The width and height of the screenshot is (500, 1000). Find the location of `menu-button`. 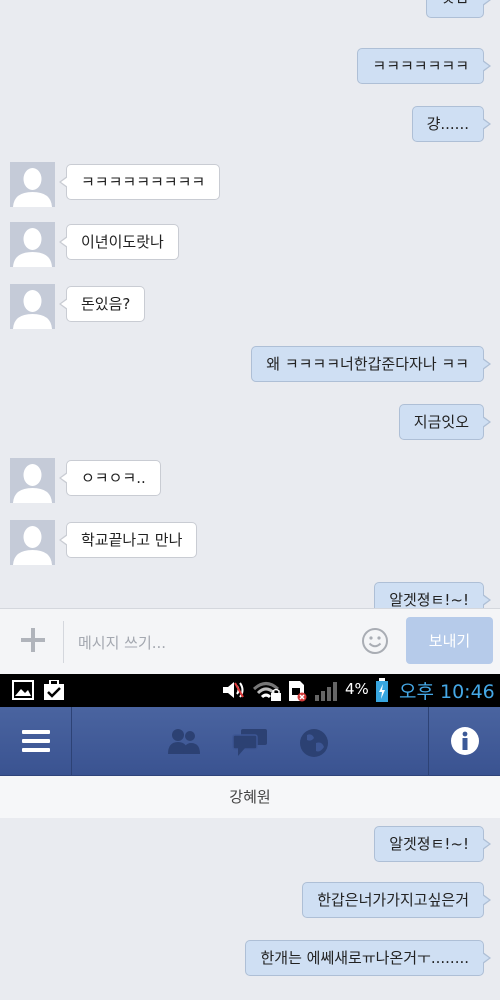

menu-button is located at coordinates (36, 741).